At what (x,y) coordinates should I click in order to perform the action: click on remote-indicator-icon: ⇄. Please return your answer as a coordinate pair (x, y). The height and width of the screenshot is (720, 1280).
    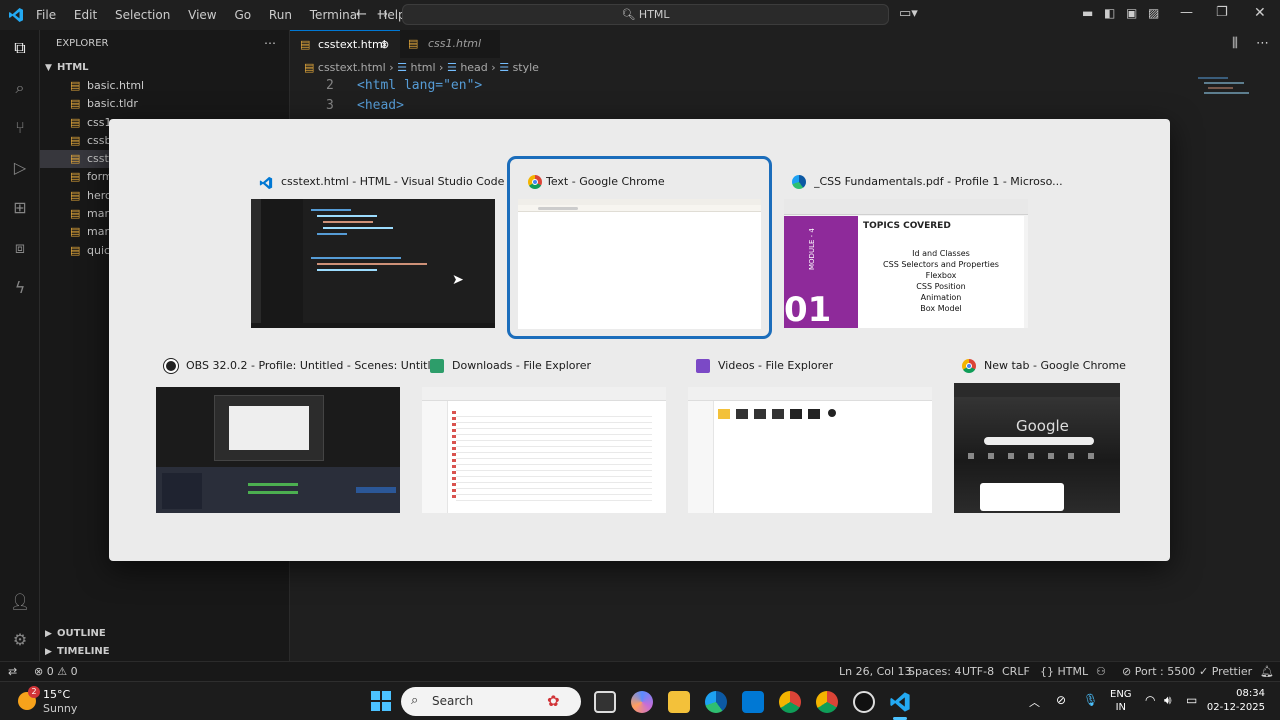
    Looking at the image, I should click on (12, 671).